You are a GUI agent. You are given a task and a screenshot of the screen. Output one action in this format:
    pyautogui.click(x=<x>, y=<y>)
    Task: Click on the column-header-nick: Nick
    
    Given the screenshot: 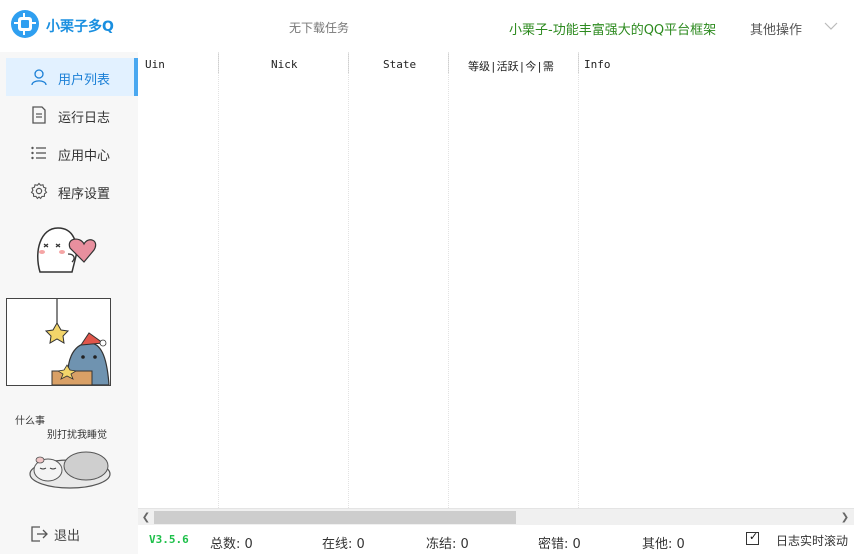 What is the action you would take?
    pyautogui.click(x=284, y=64)
    